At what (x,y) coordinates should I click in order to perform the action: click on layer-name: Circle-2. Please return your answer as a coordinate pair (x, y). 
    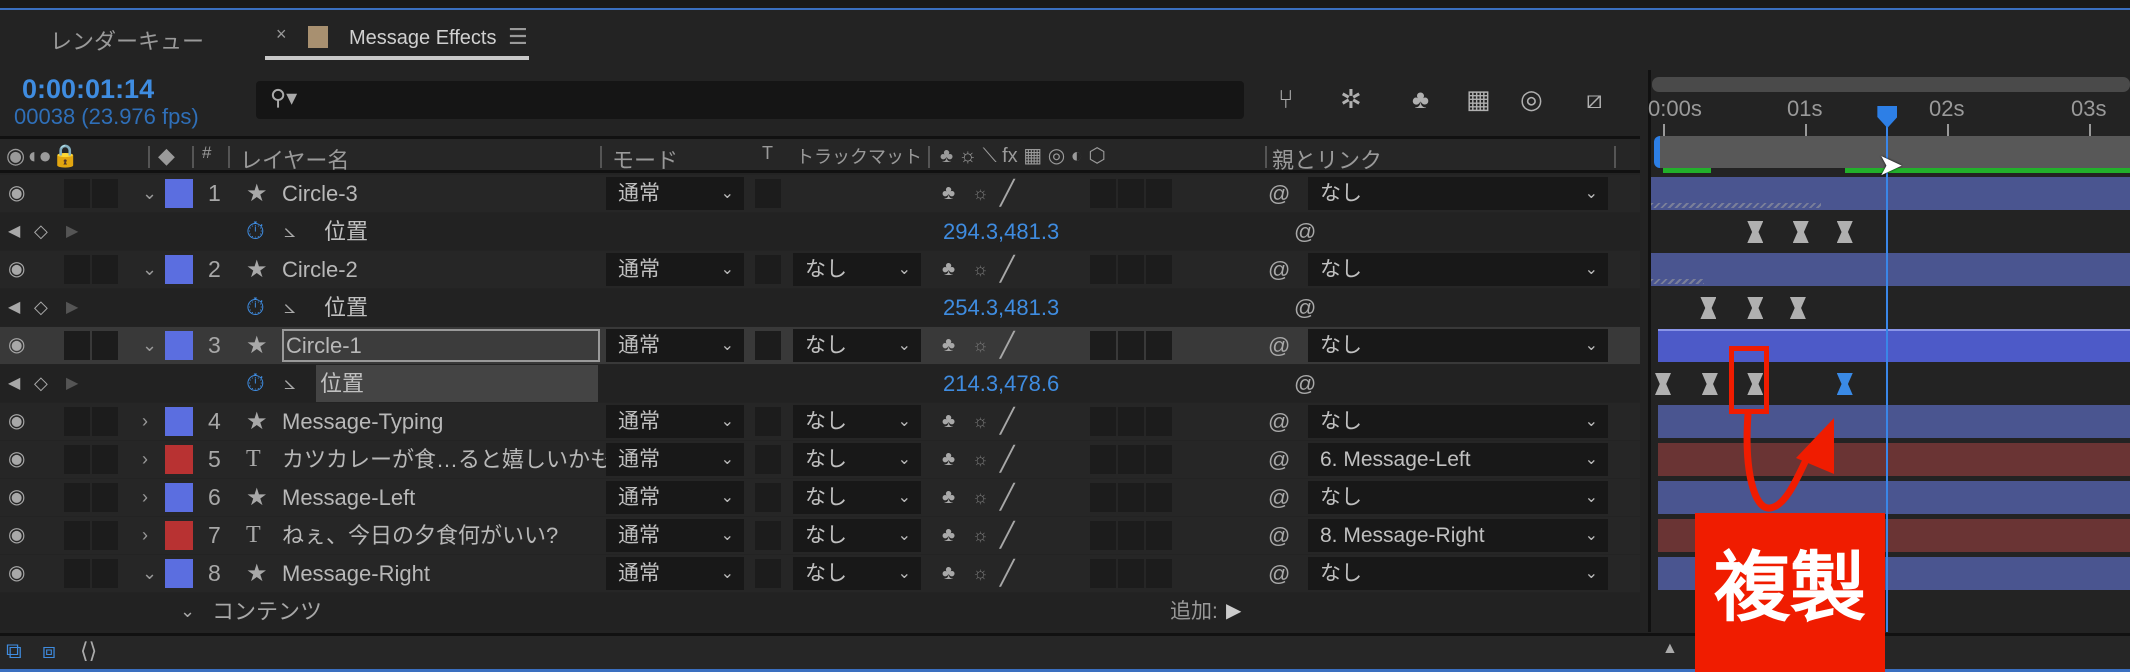
    Looking at the image, I should click on (320, 269).